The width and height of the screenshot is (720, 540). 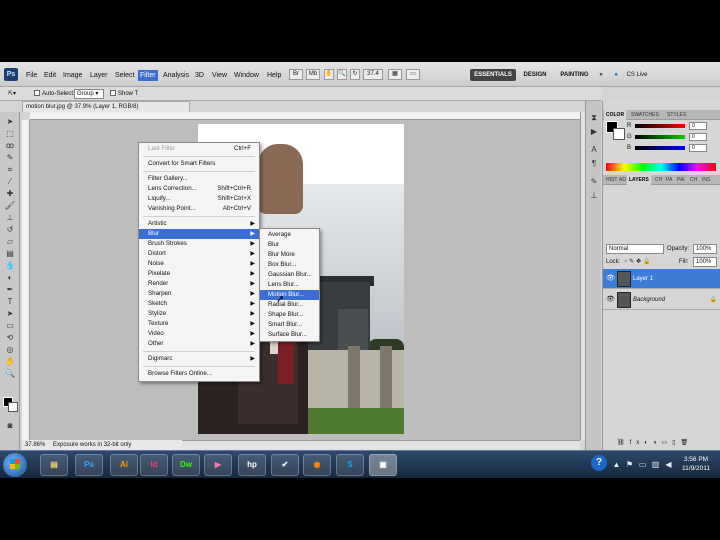 What do you see at coordinates (350, 465) in the screenshot?
I see `skype-taskbar-icon: S` at bounding box center [350, 465].